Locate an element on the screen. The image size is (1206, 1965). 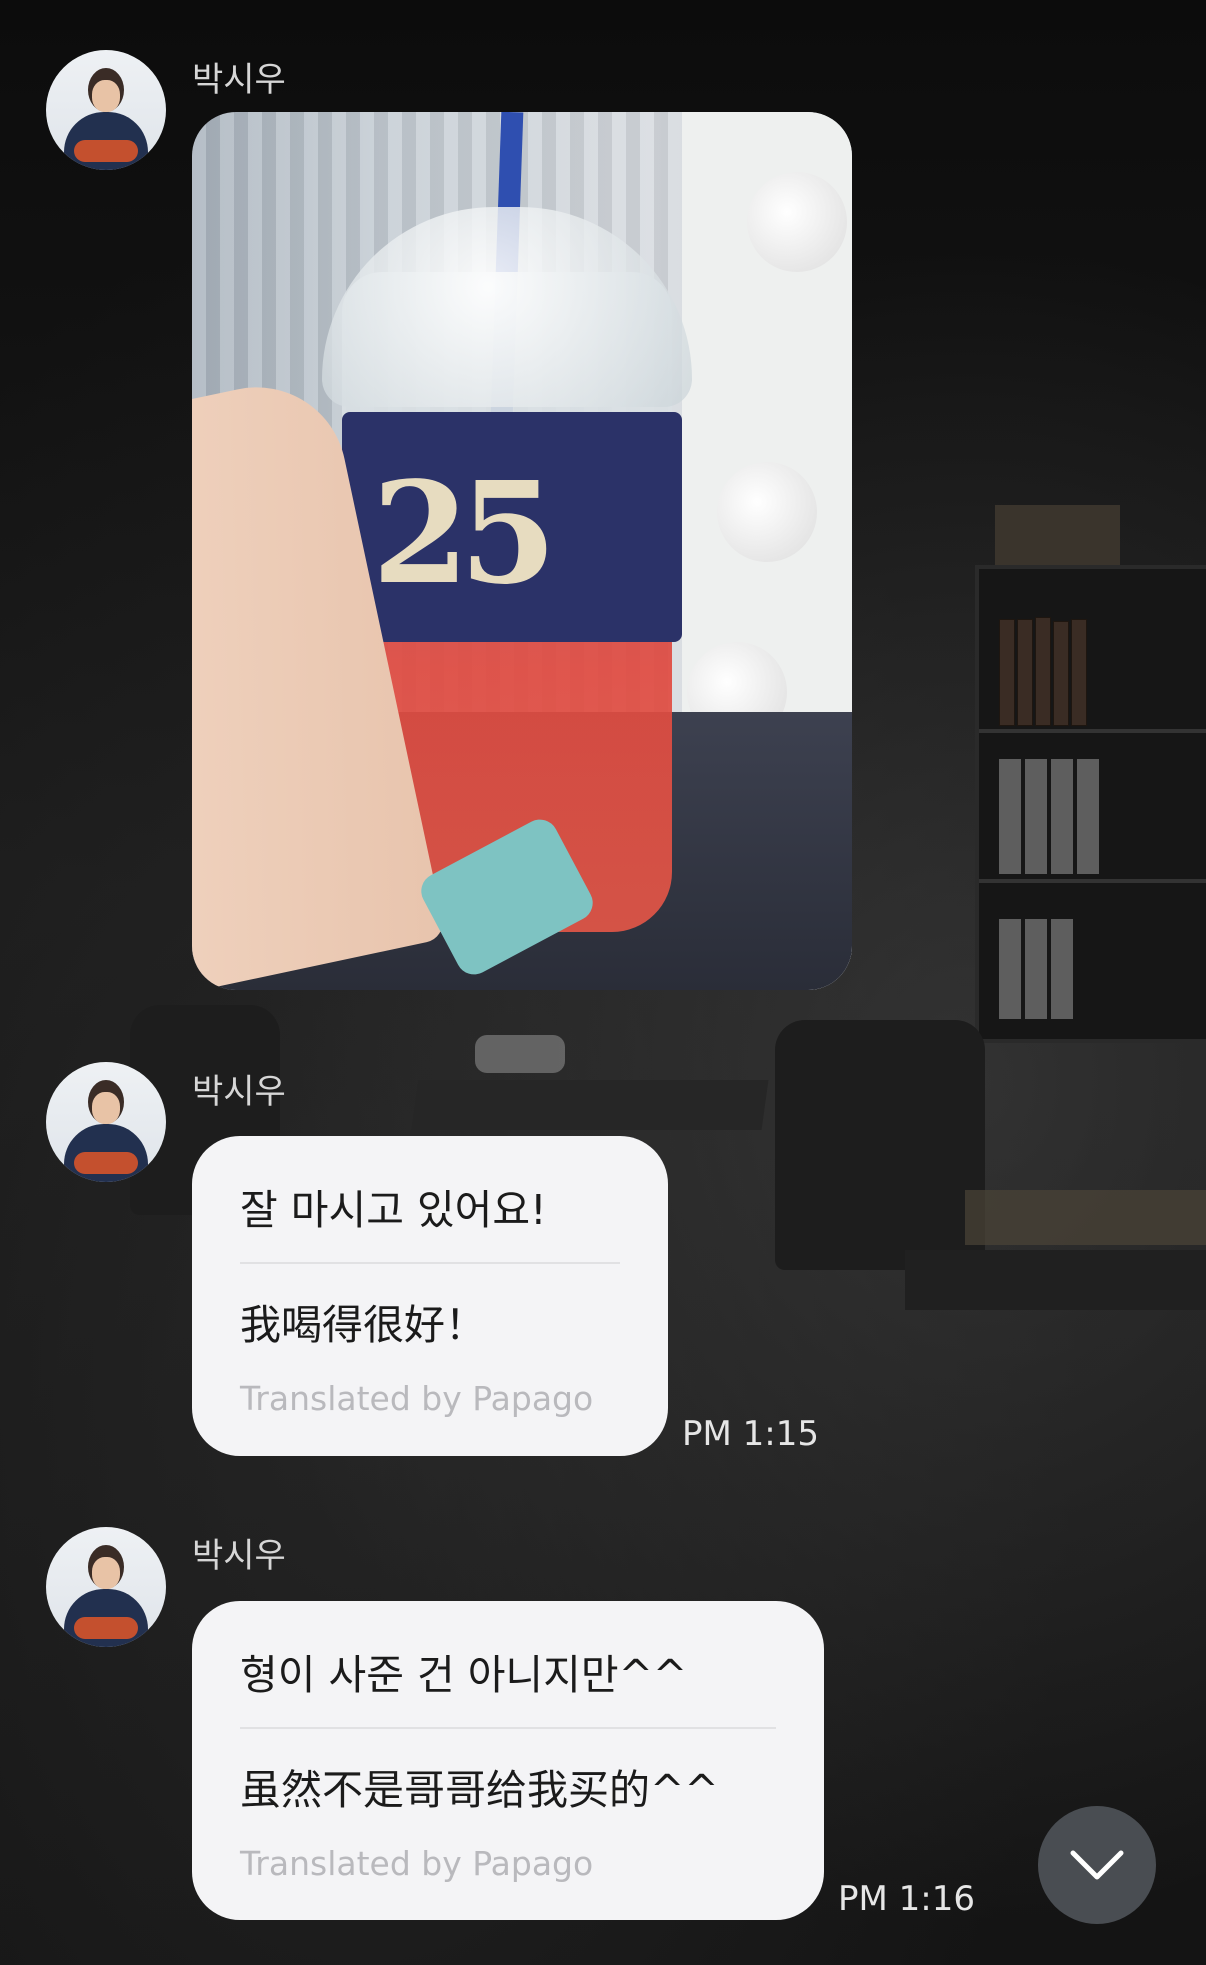
translated-text: 虽然不是哥哥给我买的^^ is located at coordinates (479, 1790).